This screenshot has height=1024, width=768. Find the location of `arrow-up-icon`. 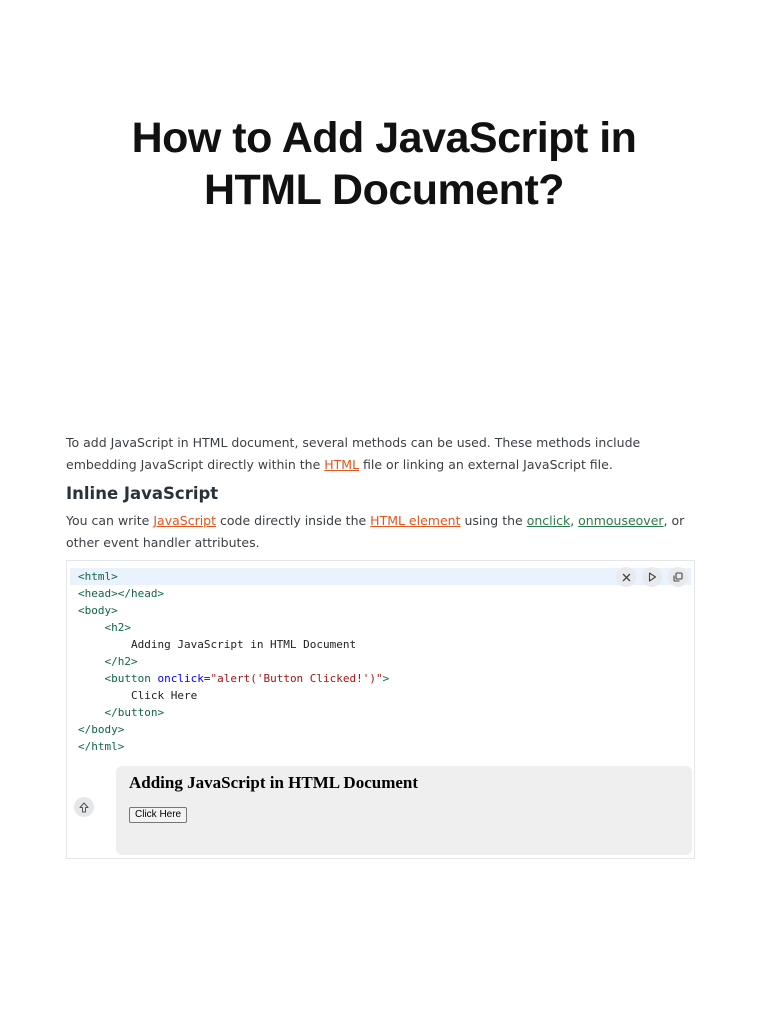

arrow-up-icon is located at coordinates (84, 807).